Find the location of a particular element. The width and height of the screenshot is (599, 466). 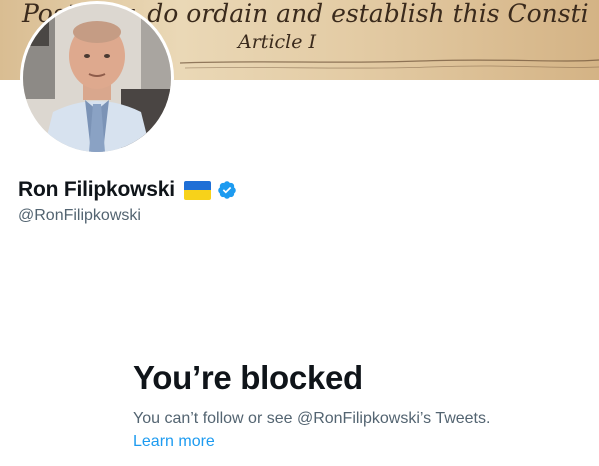

blocked-title: You’re blocked is located at coordinates (248, 377).